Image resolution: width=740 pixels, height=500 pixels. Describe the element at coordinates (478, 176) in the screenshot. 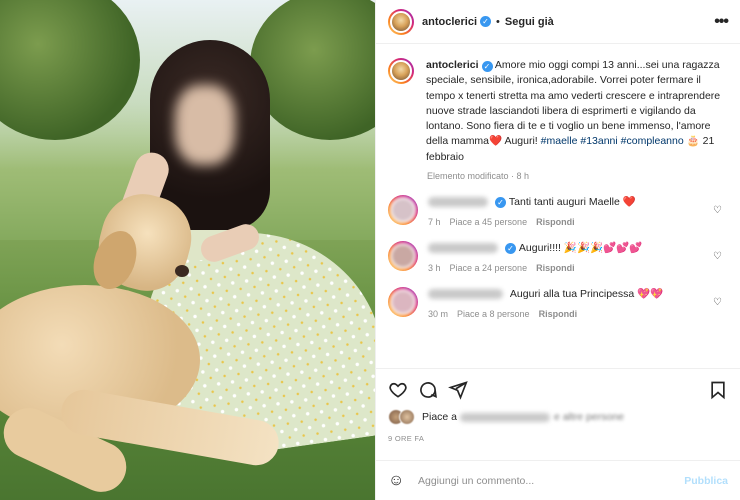

I see `caption-meta: Elemento modificato · 8 h` at that location.